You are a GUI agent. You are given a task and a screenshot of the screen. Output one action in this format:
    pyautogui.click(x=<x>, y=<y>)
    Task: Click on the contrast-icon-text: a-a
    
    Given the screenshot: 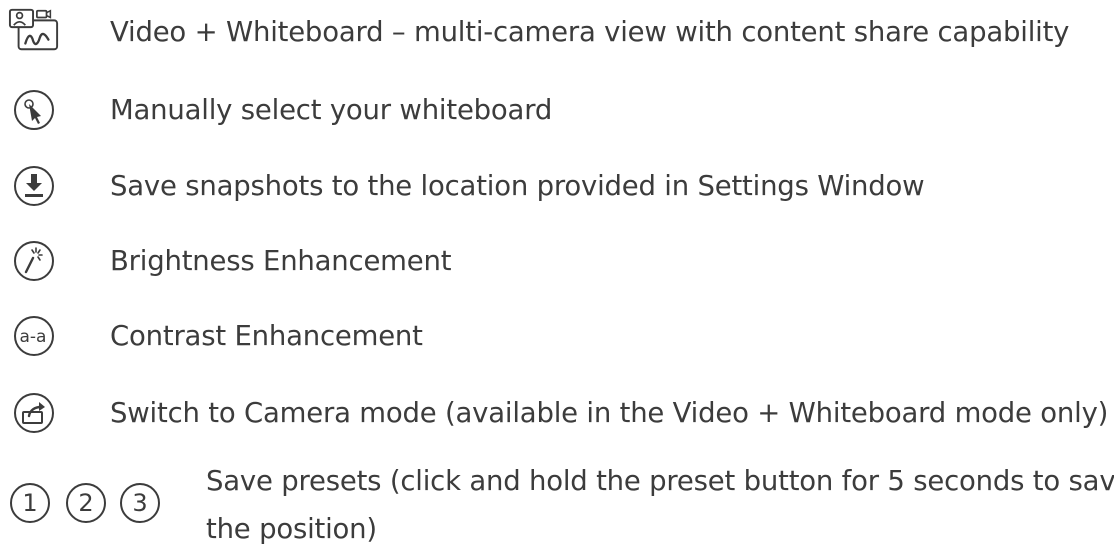 What is the action you would take?
    pyautogui.click(x=33, y=337)
    